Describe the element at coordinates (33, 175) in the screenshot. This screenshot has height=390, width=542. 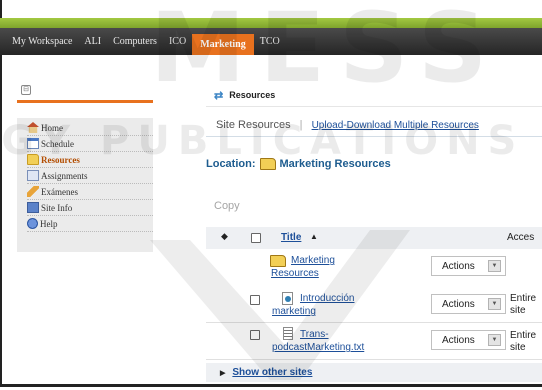
I see `assignment-icon` at that location.